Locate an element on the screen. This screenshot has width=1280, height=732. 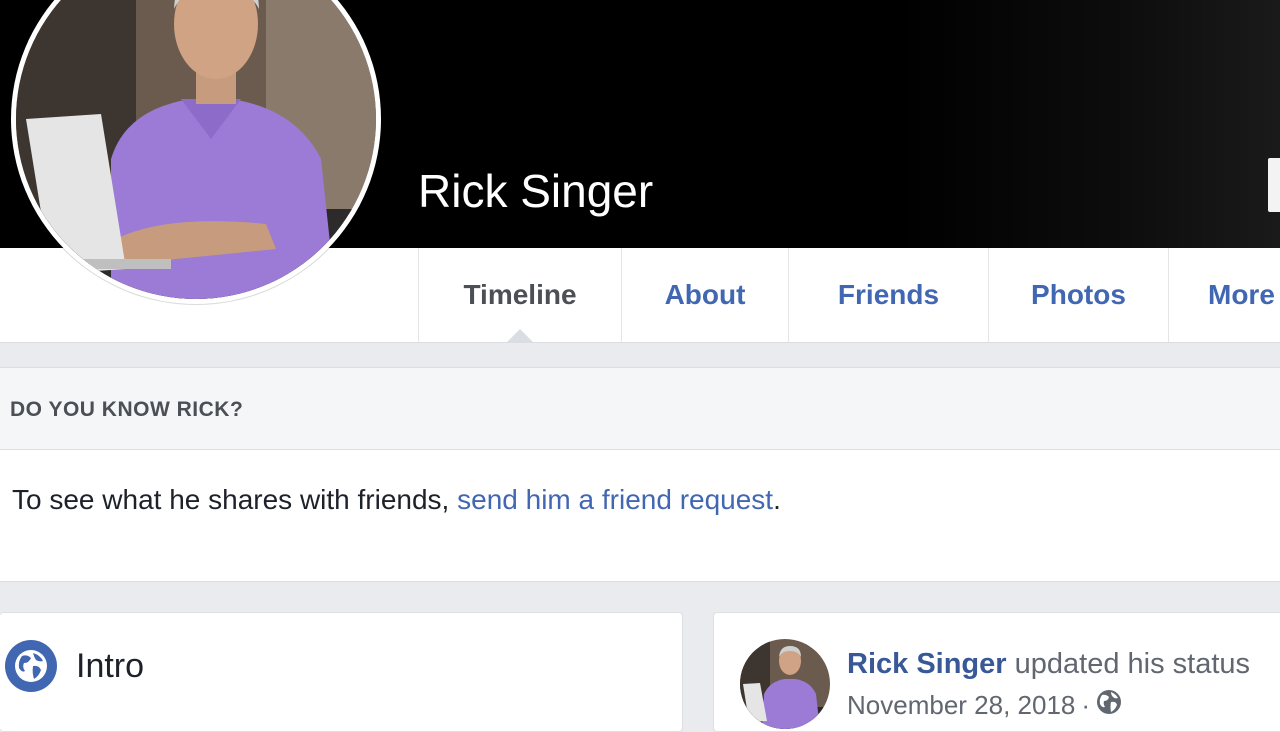
post-meta: November 28, 2018 · is located at coordinates (984, 705).